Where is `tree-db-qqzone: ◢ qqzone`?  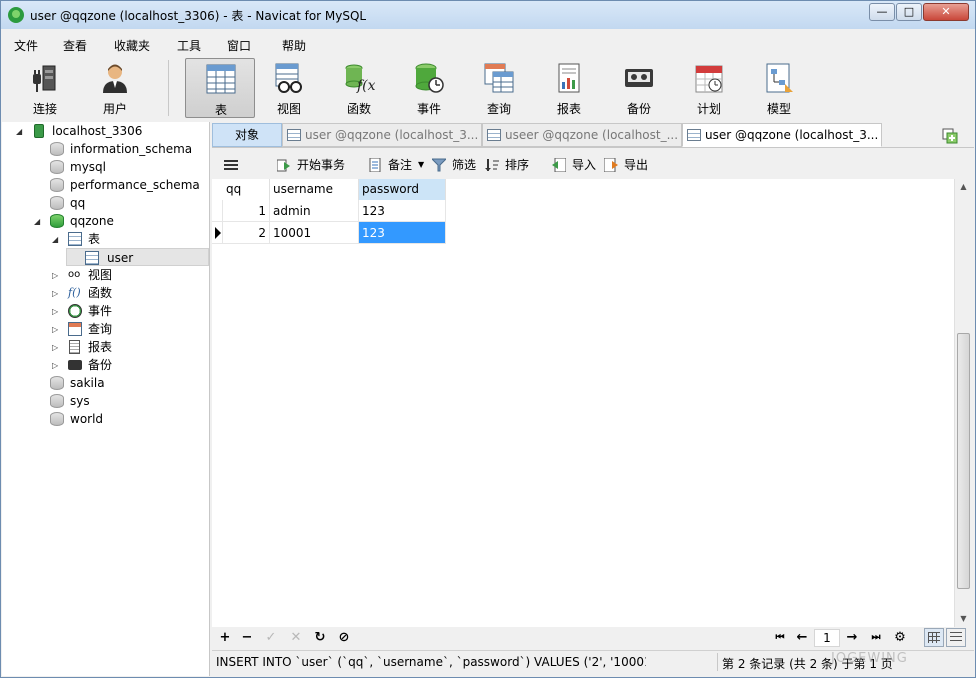 tree-db-qqzone: ◢ qqzone is located at coordinates (106, 221).